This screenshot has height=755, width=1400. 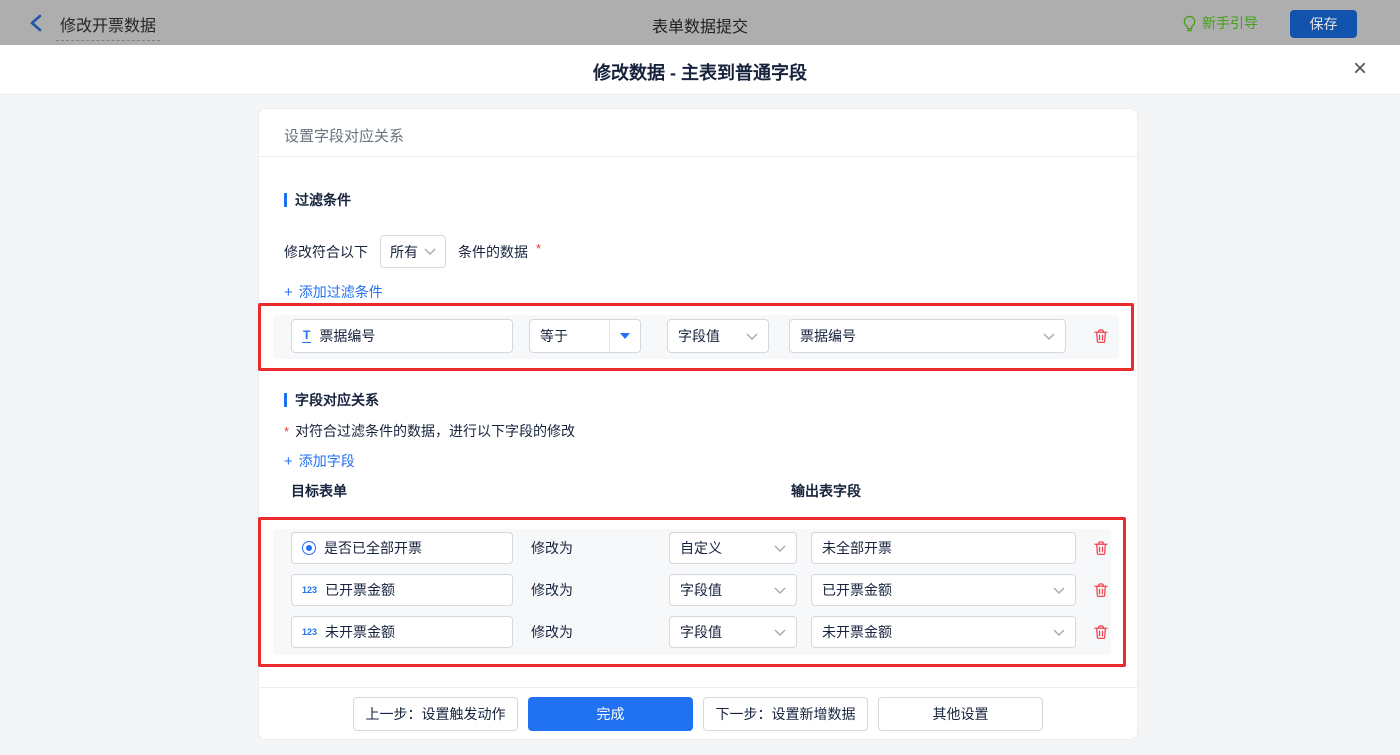 What do you see at coordinates (435, 431) in the screenshot?
I see `mapping-description-text: 对符合过滤条件的数据，进行以下字段的修改` at bounding box center [435, 431].